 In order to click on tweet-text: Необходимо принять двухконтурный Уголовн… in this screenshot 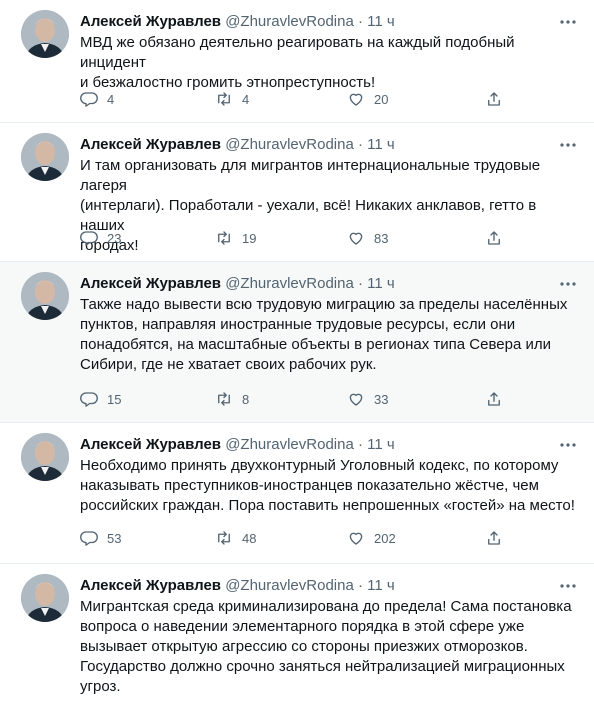, I will do `click(327, 485)`.